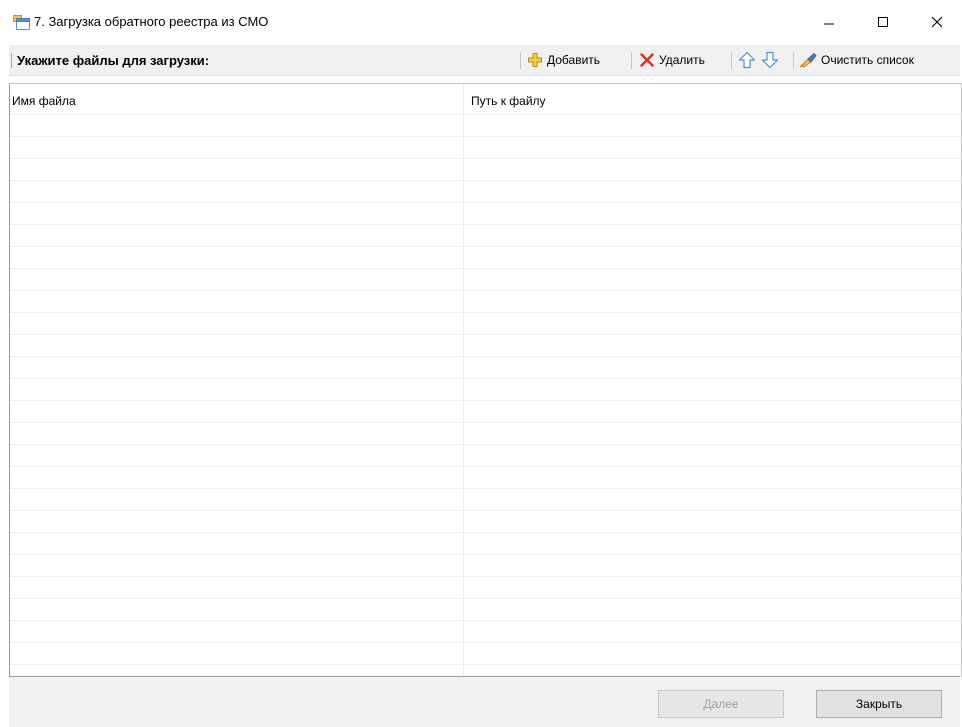 Image resolution: width=962 pixels, height=727 pixels. I want to click on column-header-file-name: Имя файла, so click(44, 101).